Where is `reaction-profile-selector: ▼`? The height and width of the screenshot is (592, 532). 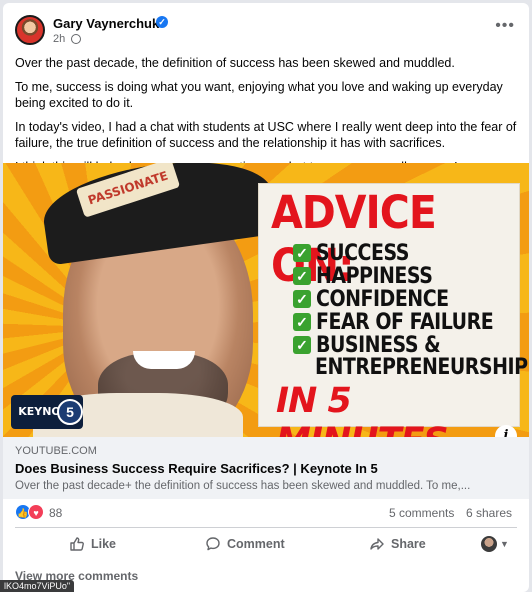
reaction-profile-selector: ▼ is located at coordinates (495, 544).